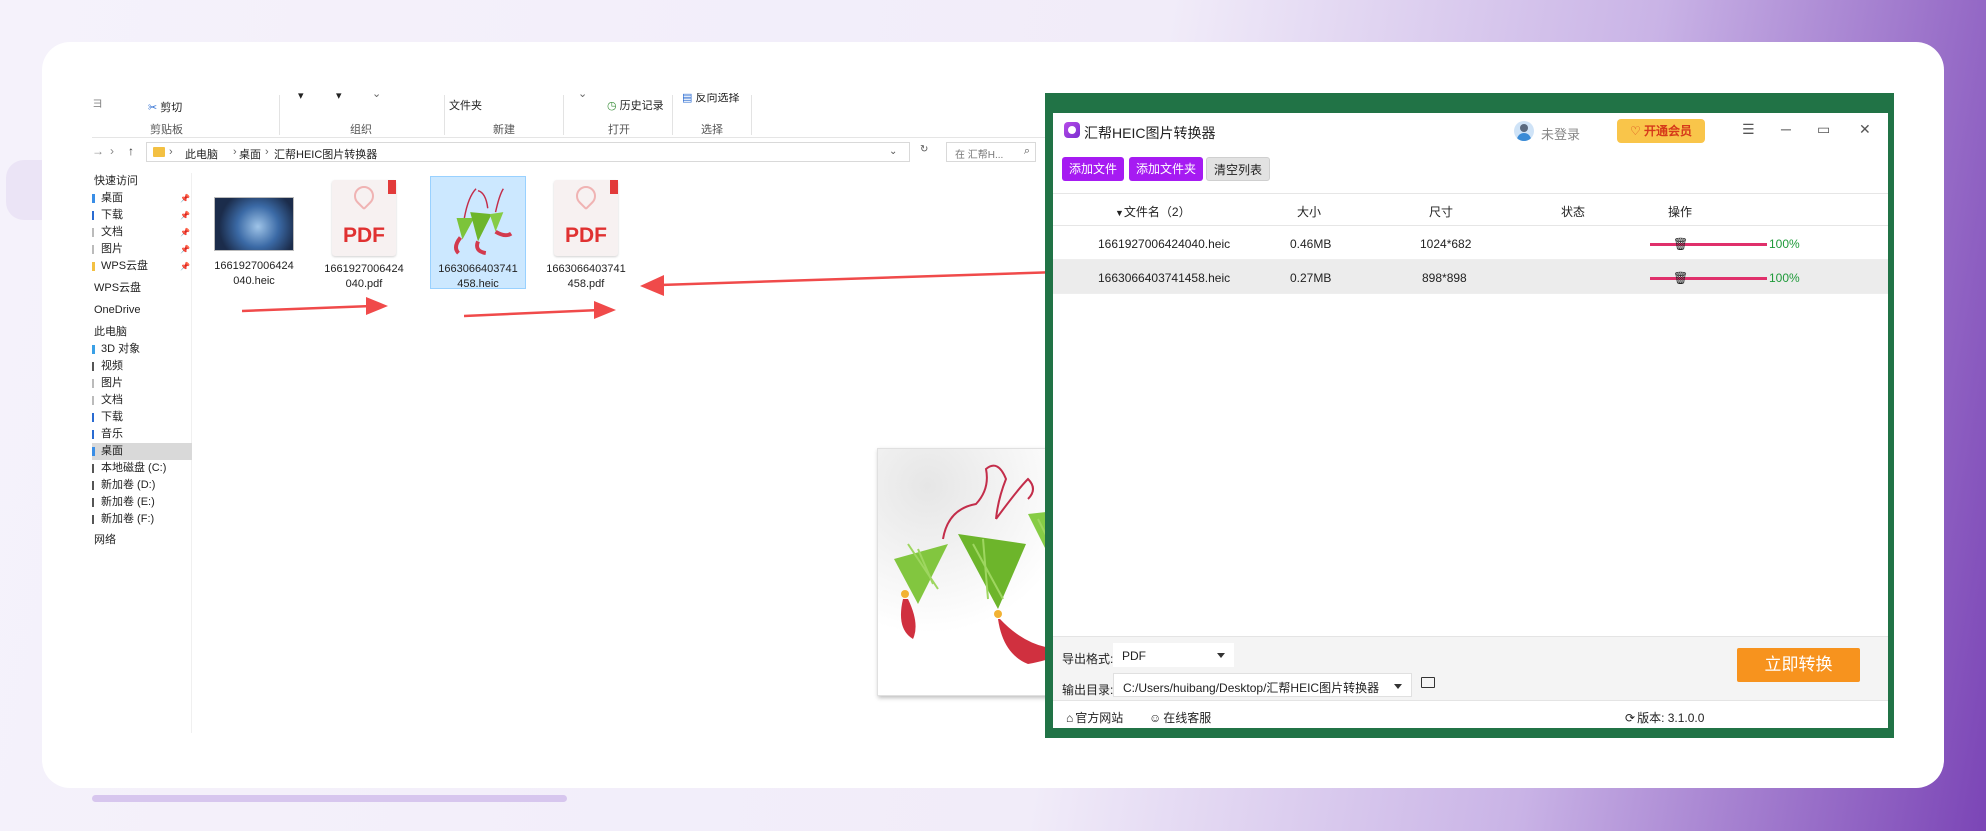 This screenshot has width=1986, height=831. Describe the element at coordinates (1093, 169) in the screenshot. I see `add-file-button: 添加文件` at that location.